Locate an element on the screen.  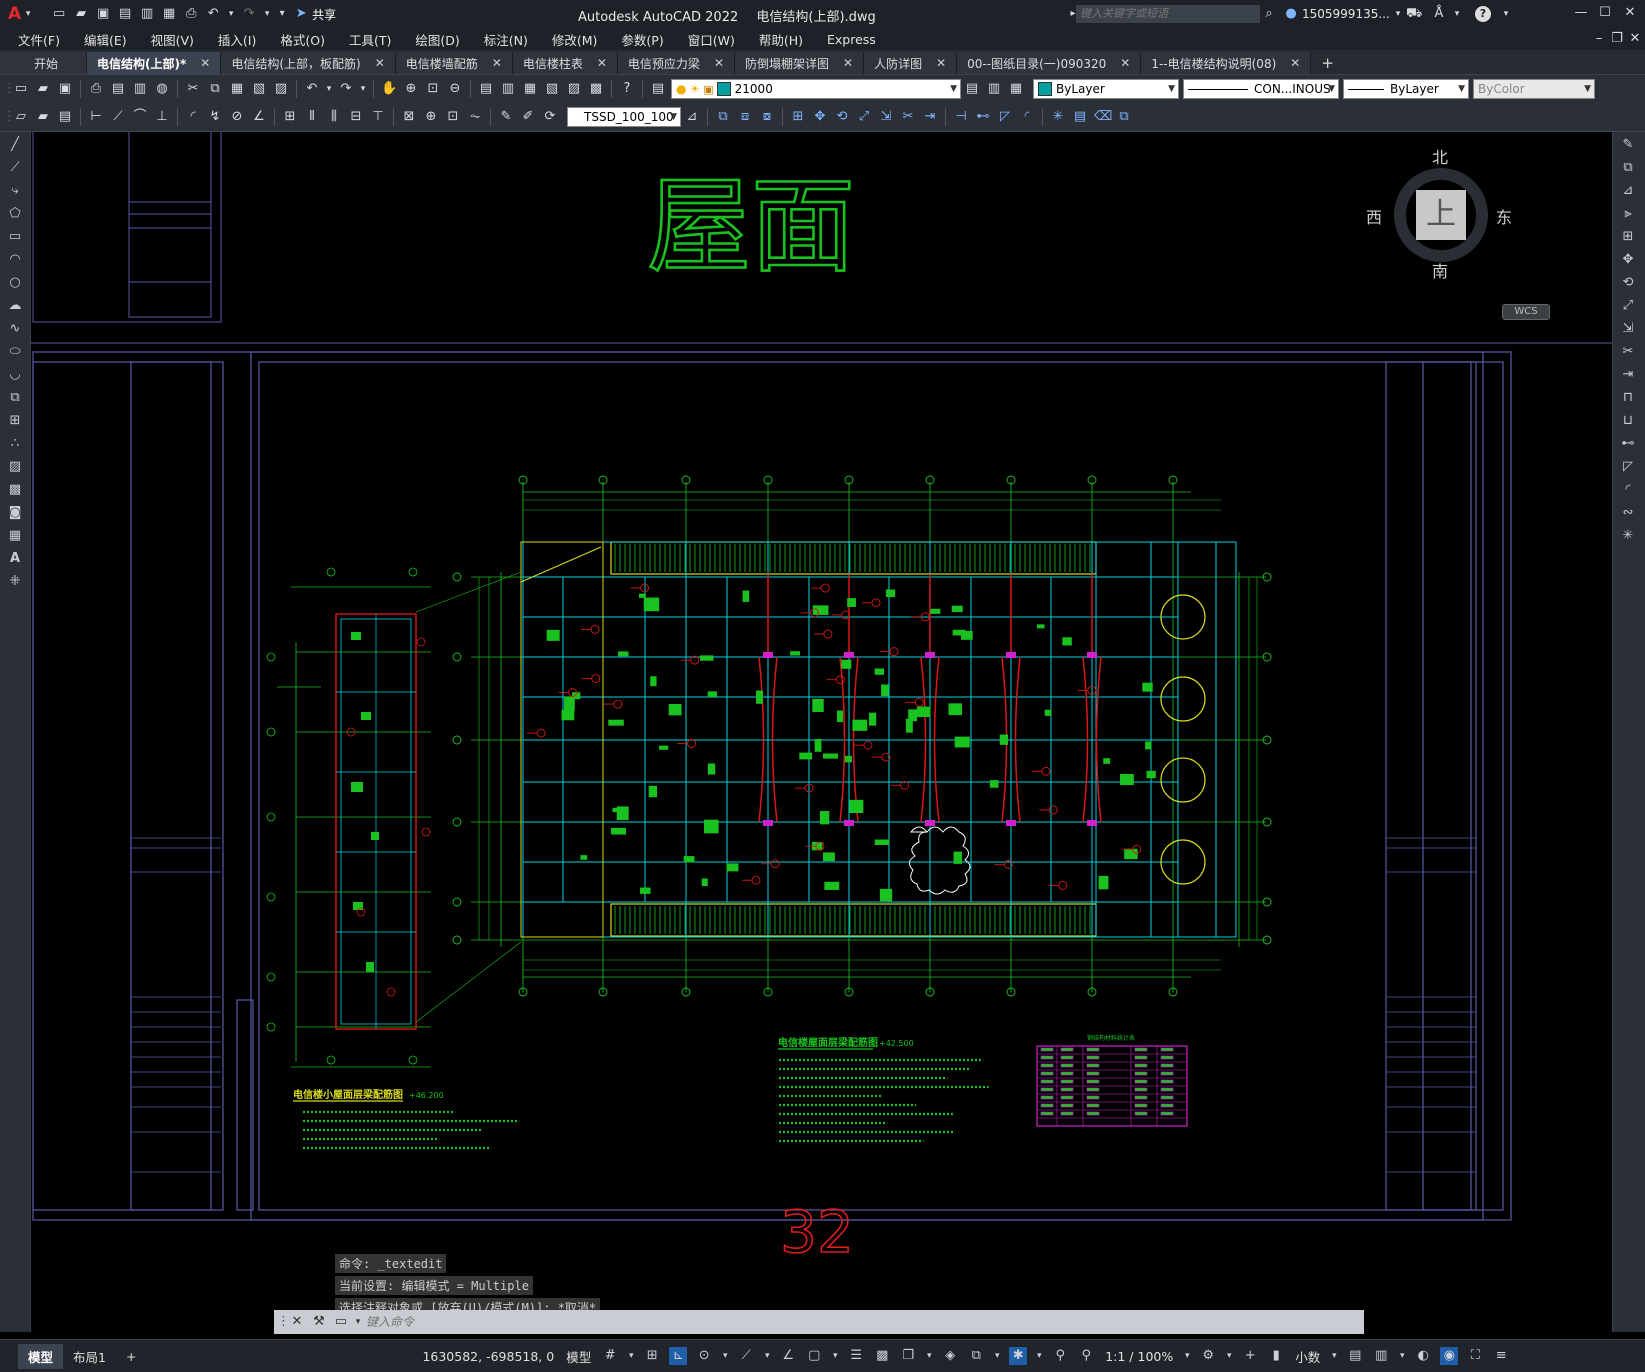
scale-icon: ⤢ is located at coordinates (1628, 306).